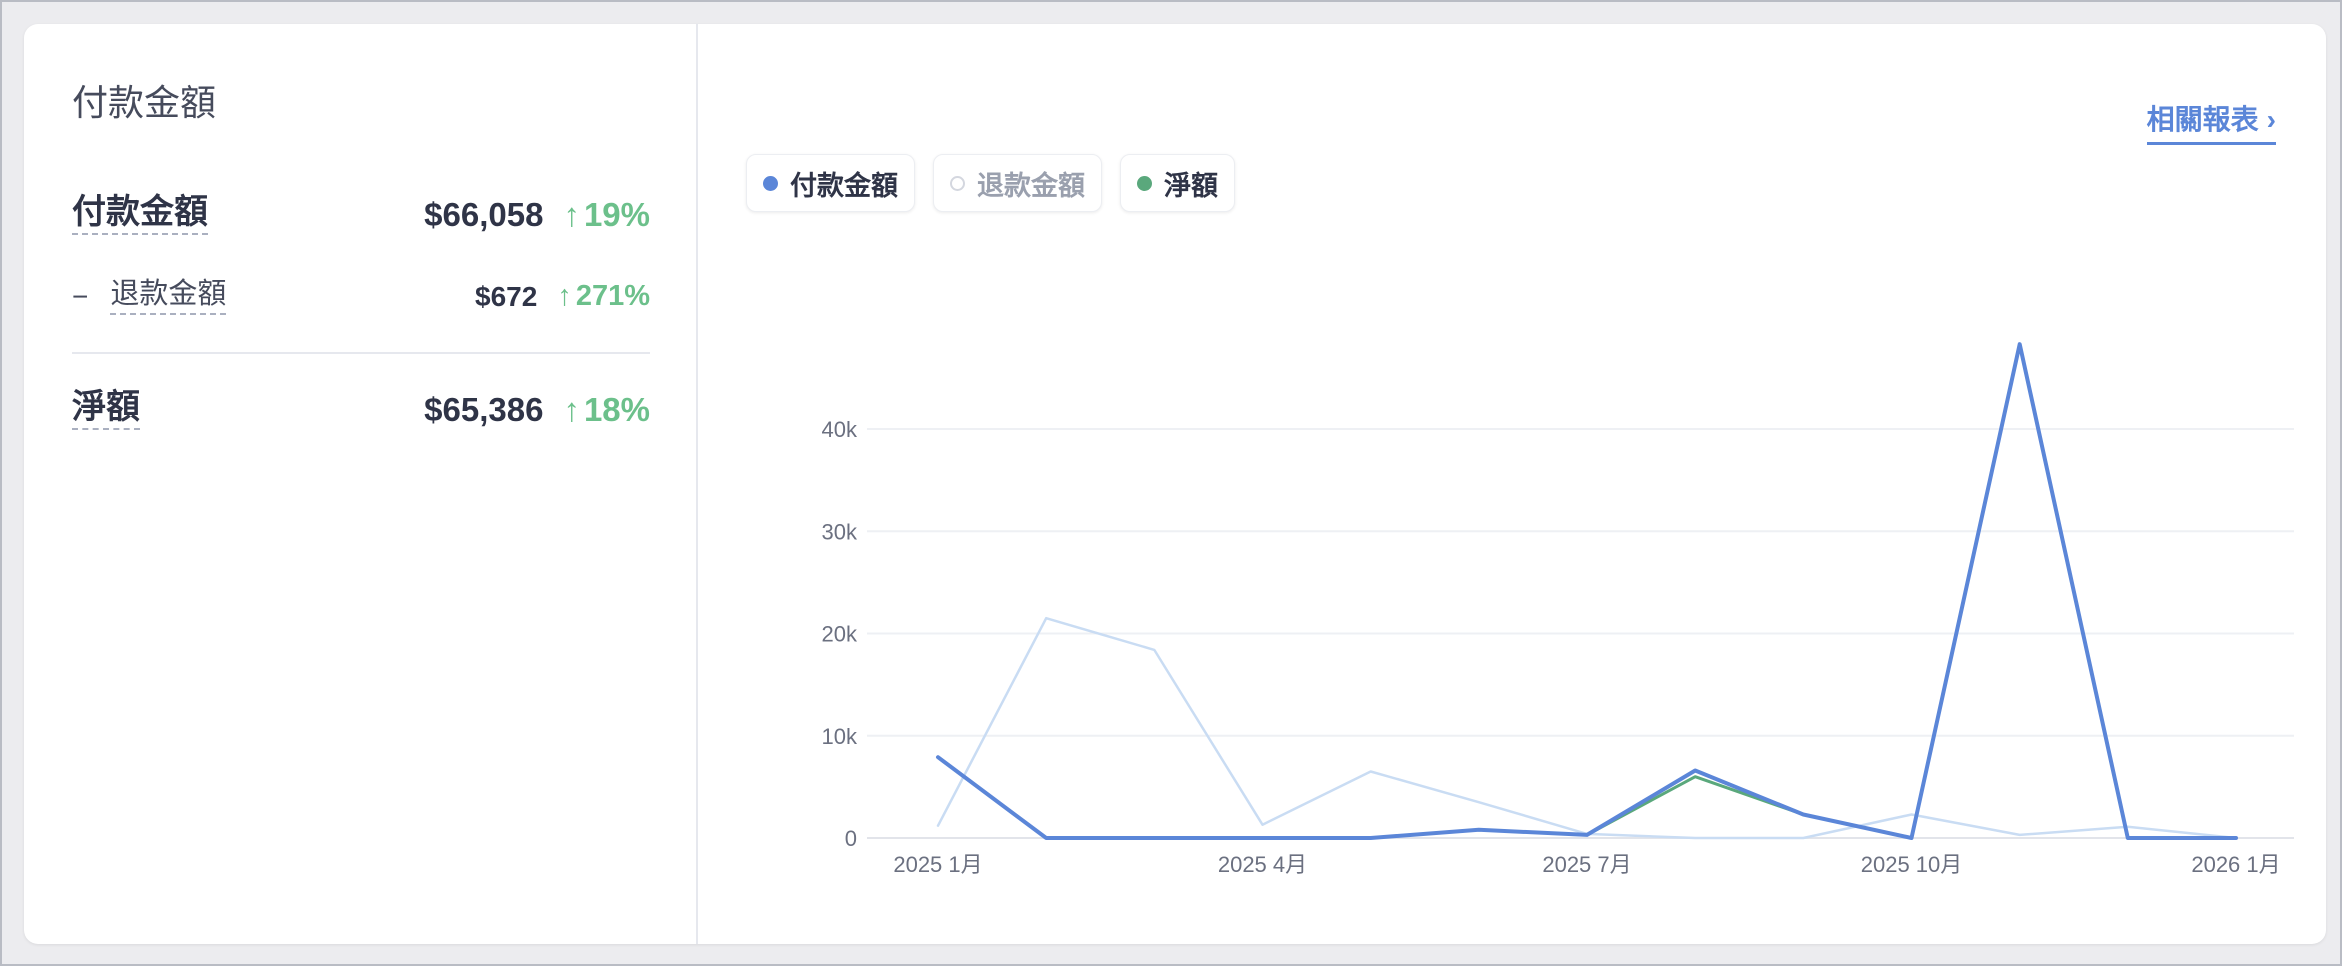 The width and height of the screenshot is (2342, 966). Describe the element at coordinates (937, 864) in the screenshot. I see `x-tick-label: 2025 1月` at that location.